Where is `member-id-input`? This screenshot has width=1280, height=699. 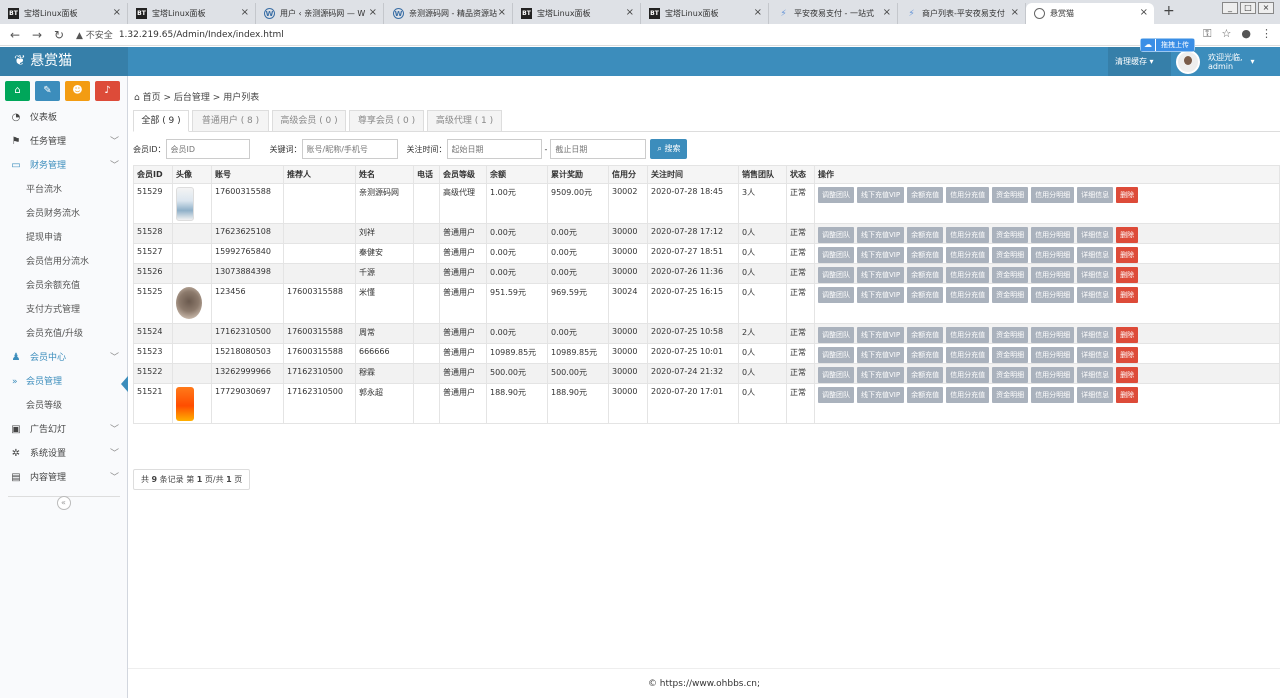 member-id-input is located at coordinates (207, 149).